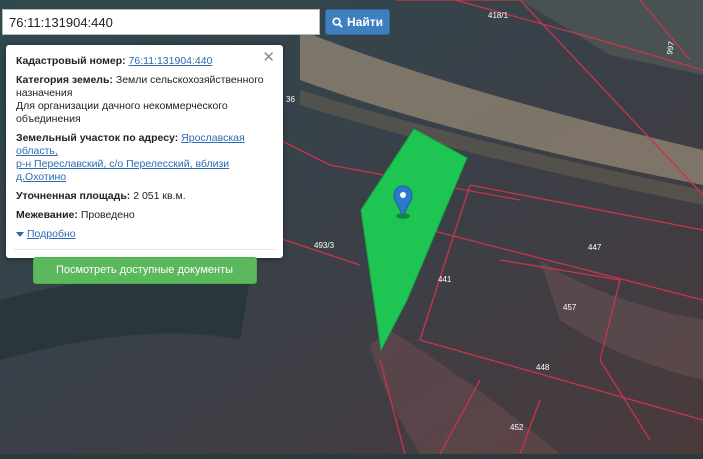  Describe the element at coordinates (97, 138) in the screenshot. I see `address-label: Земельный участок по адресу:` at that location.